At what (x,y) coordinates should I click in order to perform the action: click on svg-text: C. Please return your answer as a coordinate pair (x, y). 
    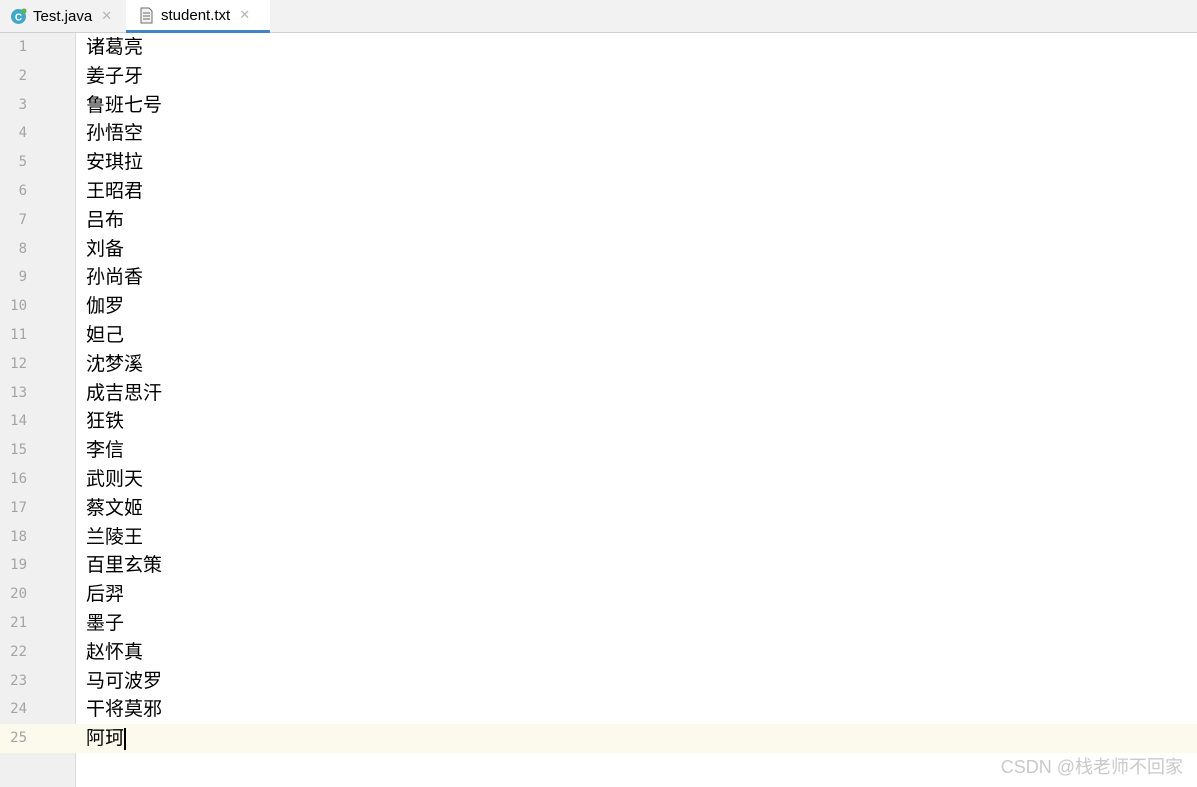
    Looking at the image, I should click on (18, 18).